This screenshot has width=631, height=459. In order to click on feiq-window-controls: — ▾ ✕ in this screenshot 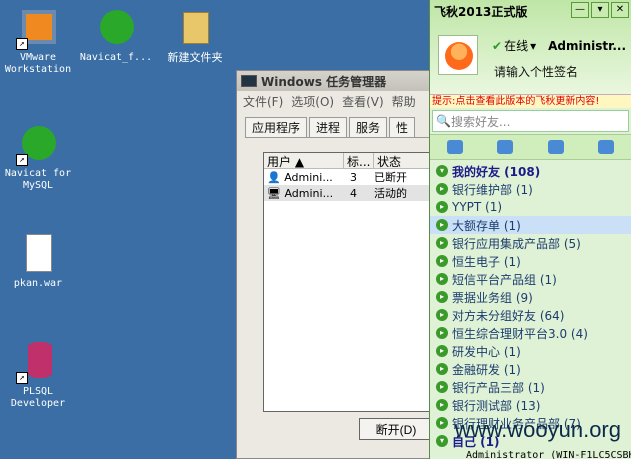, I will do `click(600, 10)`.